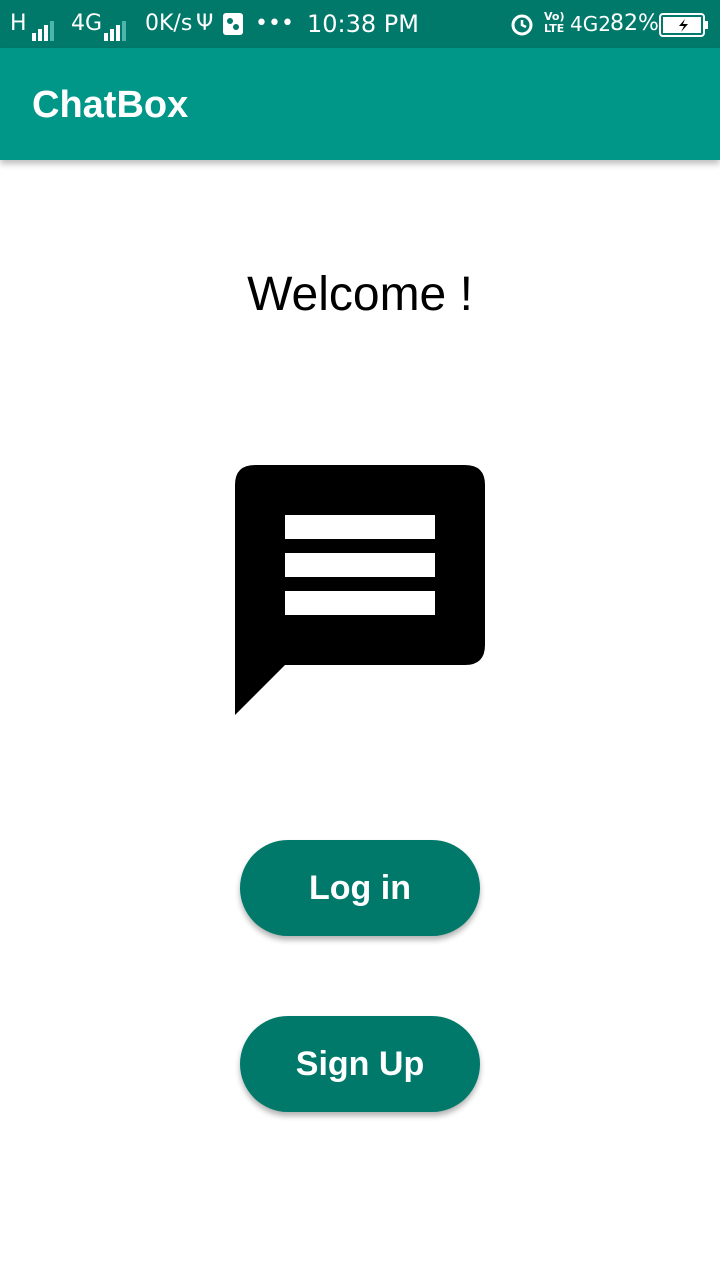  What do you see at coordinates (554, 28) in the screenshot?
I see `lte-label: LTE` at bounding box center [554, 28].